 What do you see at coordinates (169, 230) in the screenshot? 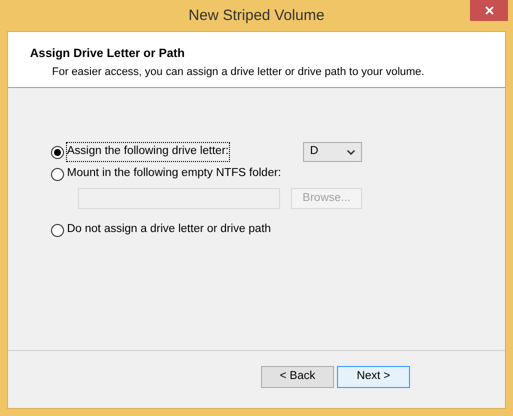
I see `radio-label: Do not assign a drive letter or drive path` at bounding box center [169, 230].